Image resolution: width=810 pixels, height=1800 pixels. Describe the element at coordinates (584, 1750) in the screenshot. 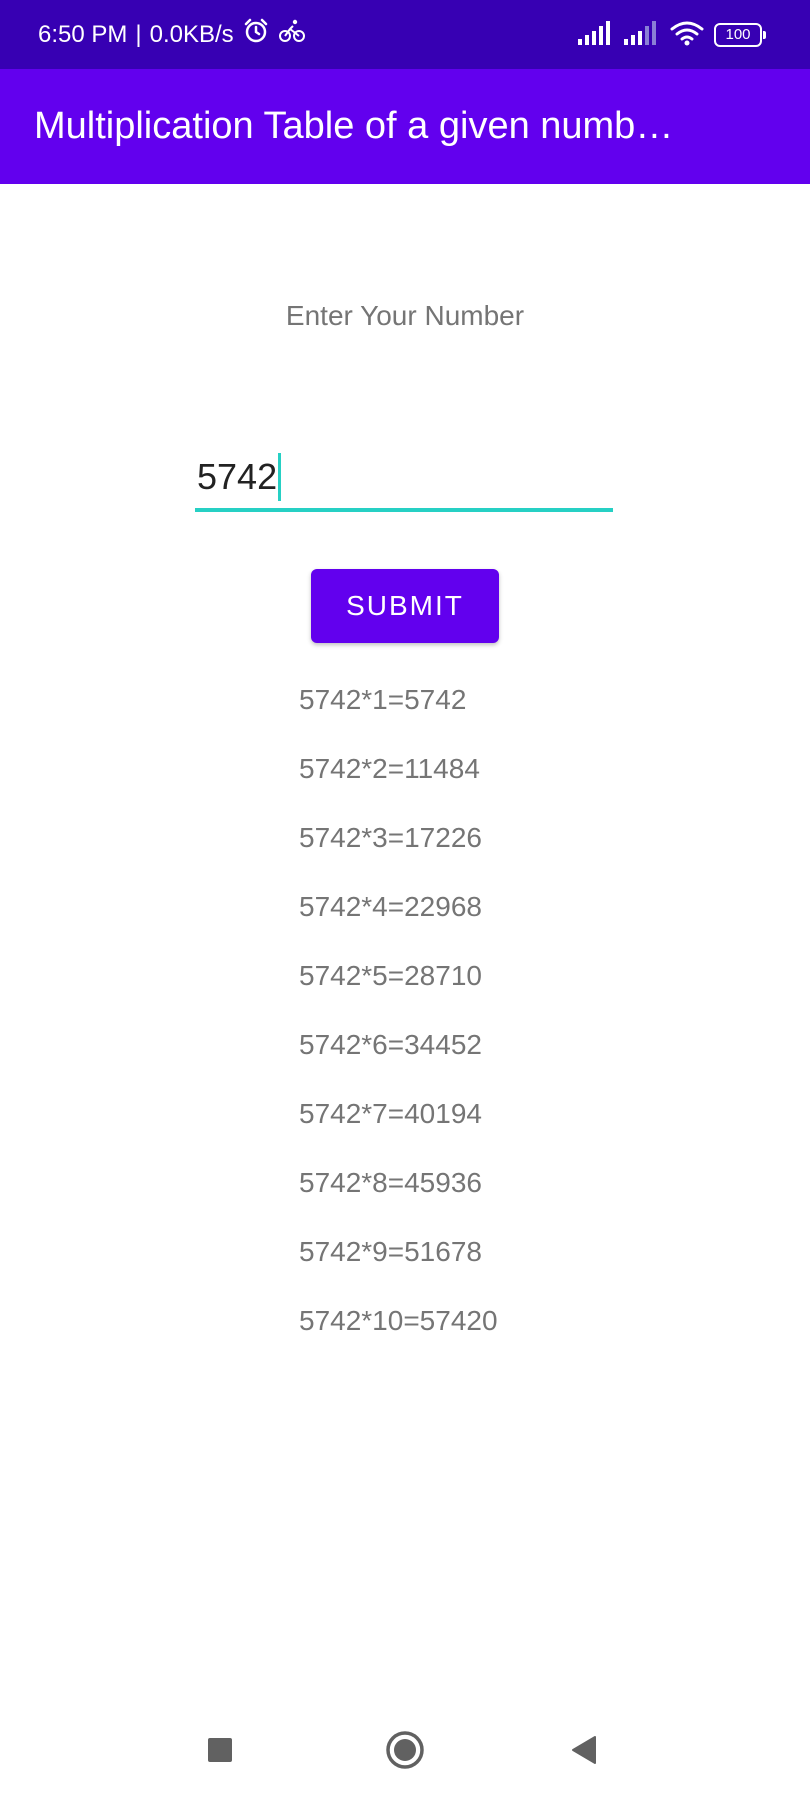

I see `back-icon` at that location.